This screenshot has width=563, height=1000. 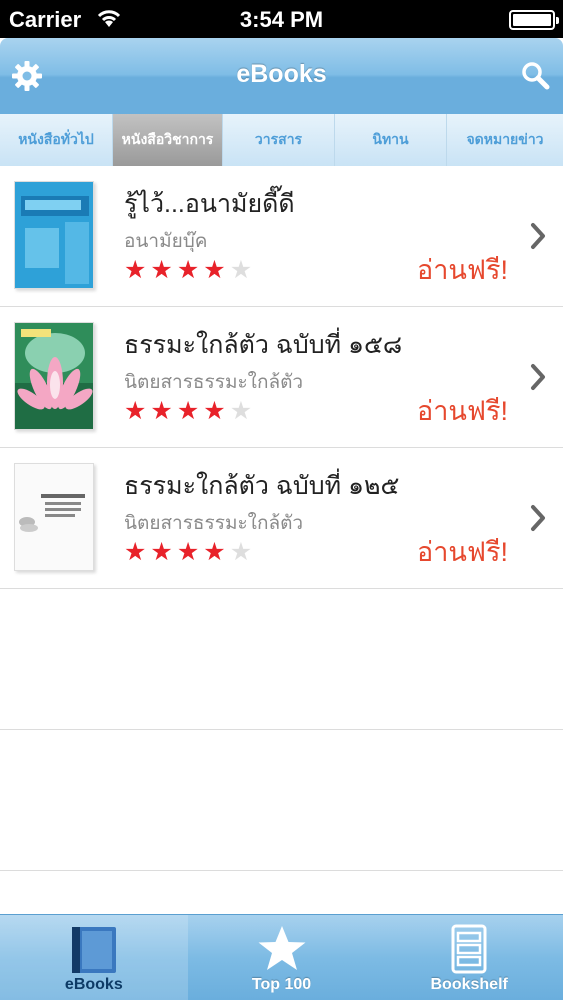 I want to click on tab-bar-label: Bookshelf, so click(x=469, y=984).